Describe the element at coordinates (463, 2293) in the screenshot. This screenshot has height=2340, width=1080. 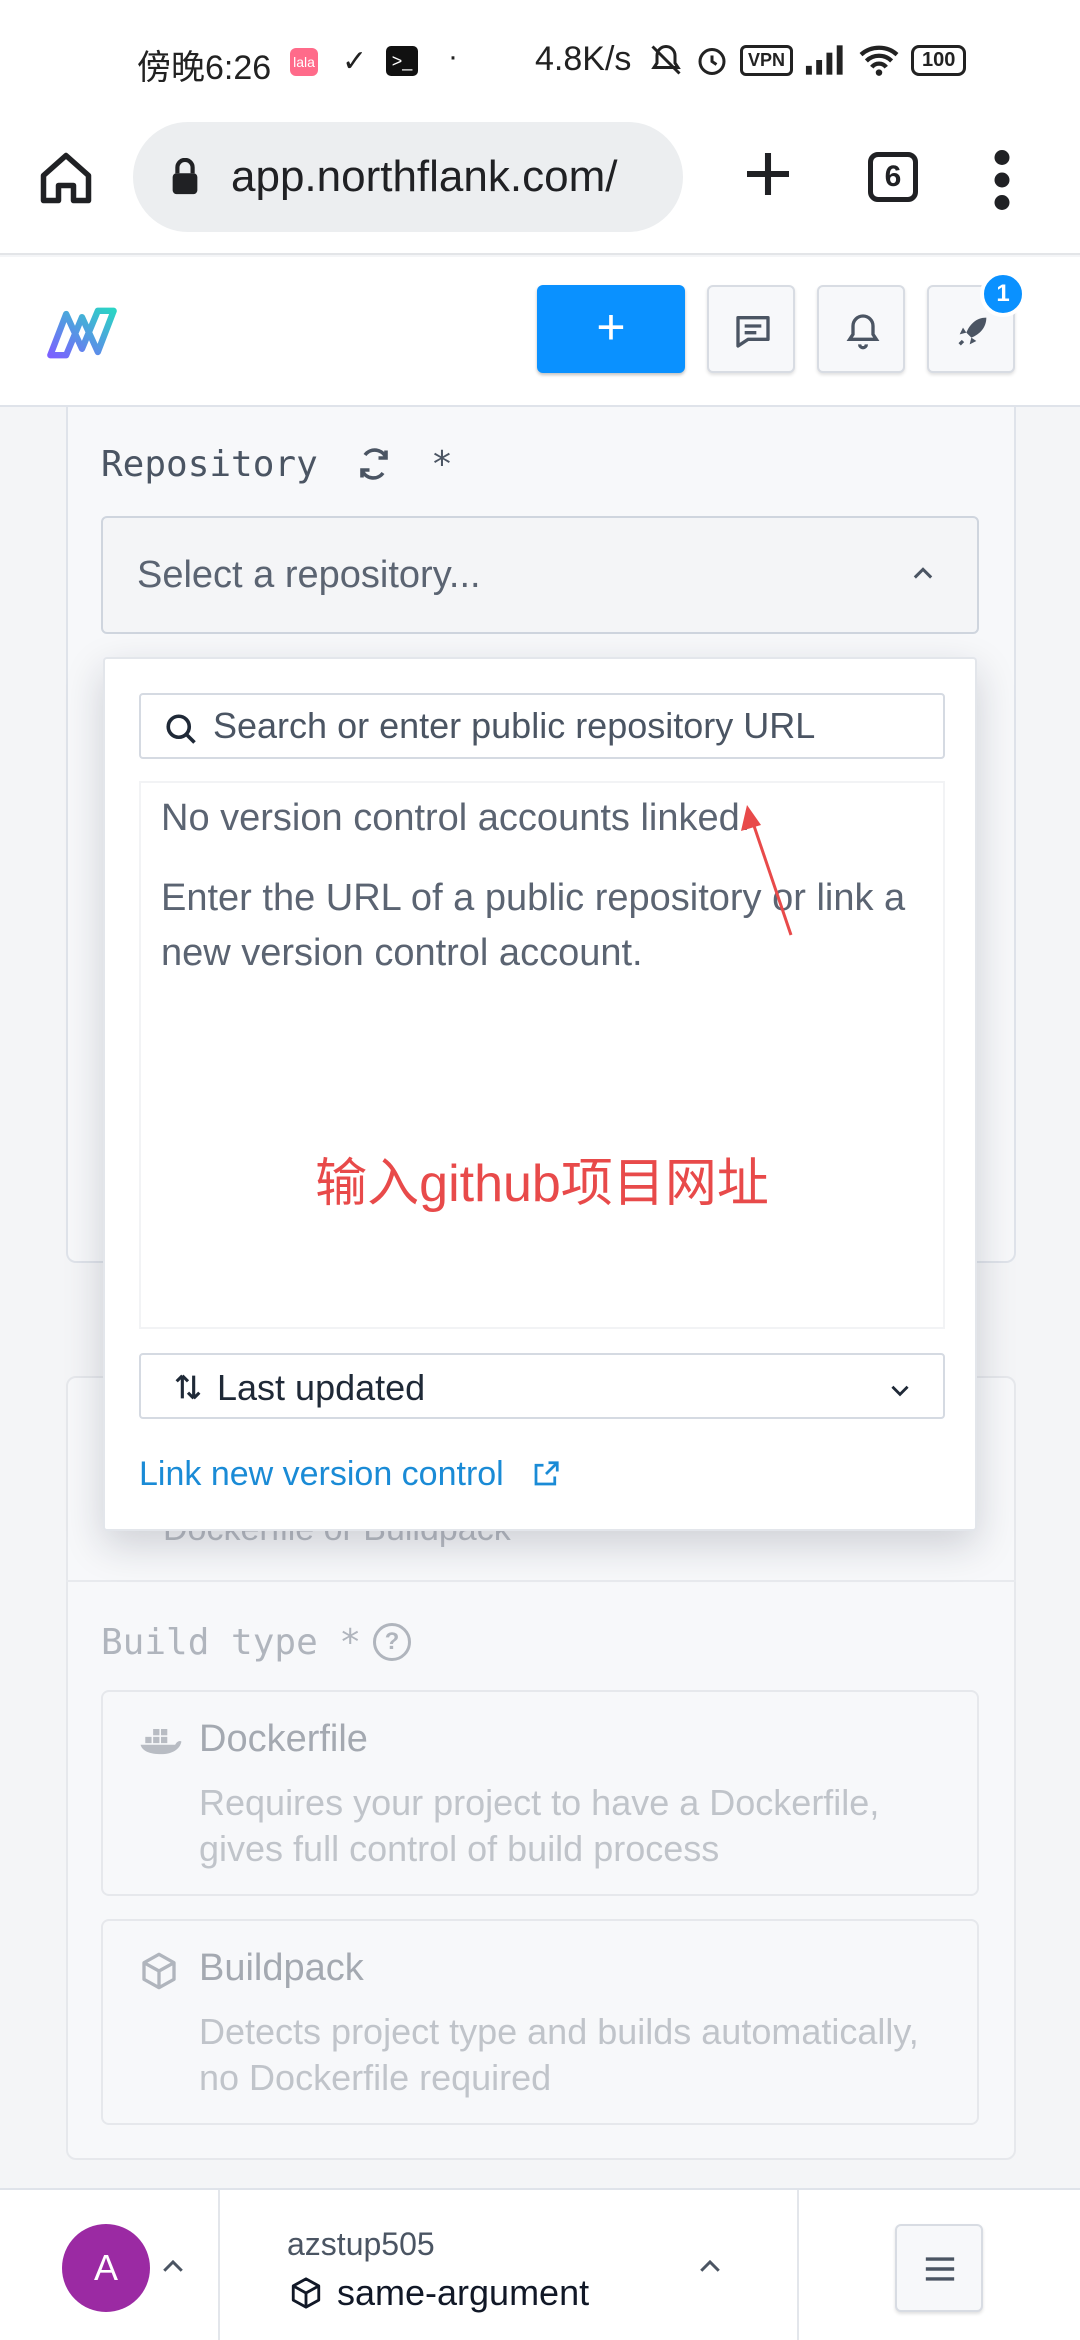
I see `project-name: same-argument` at that location.